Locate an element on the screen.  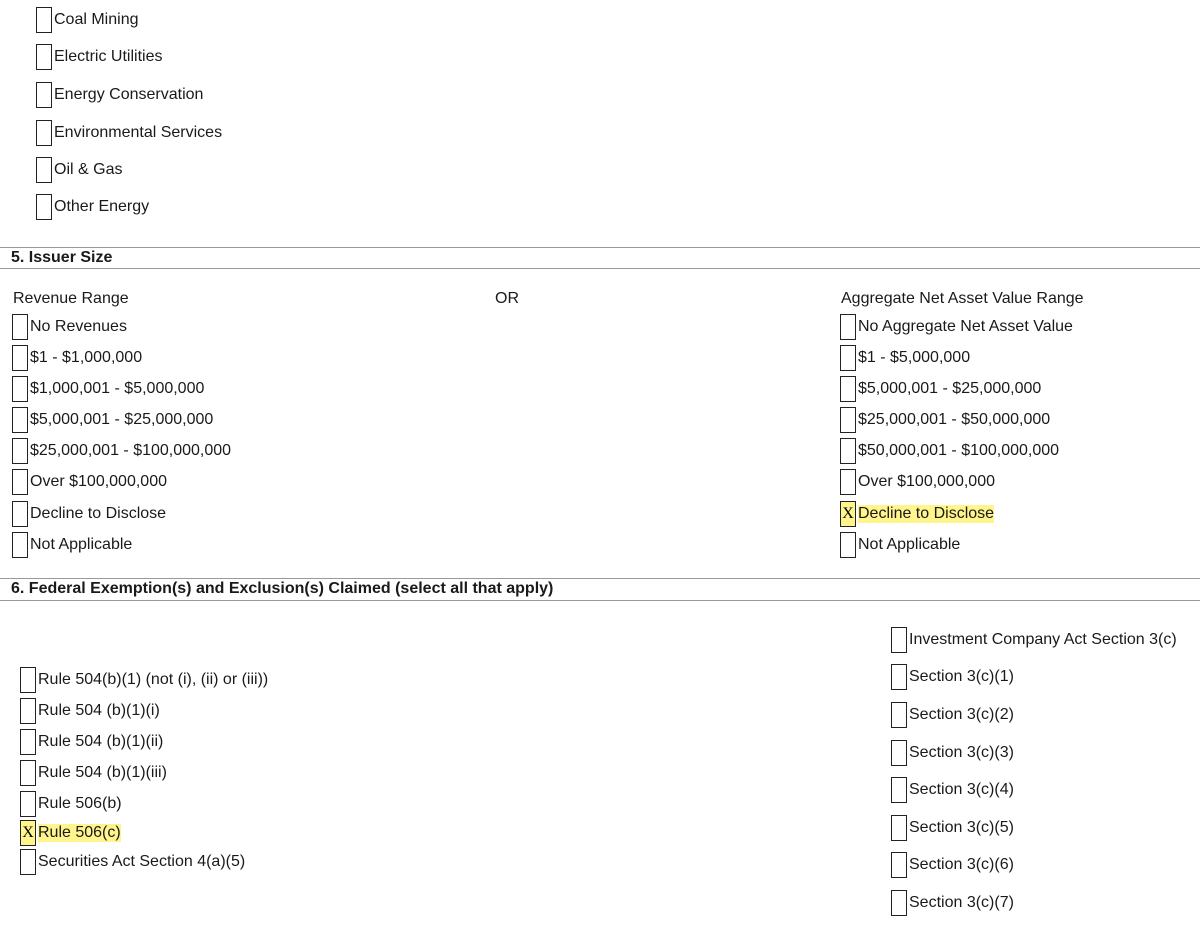
option-label: $1 - $5,000,000 is located at coordinates (914, 357).